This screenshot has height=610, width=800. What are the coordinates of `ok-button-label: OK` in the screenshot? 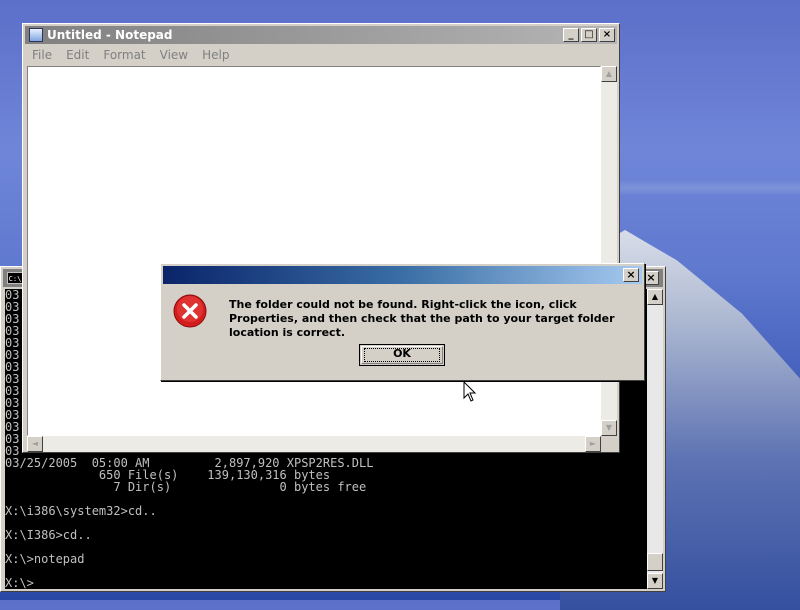 It's located at (402, 353).